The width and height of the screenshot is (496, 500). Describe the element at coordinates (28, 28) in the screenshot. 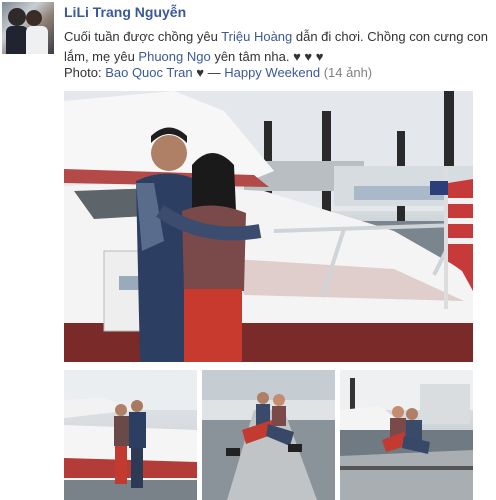

I see `avatar` at that location.